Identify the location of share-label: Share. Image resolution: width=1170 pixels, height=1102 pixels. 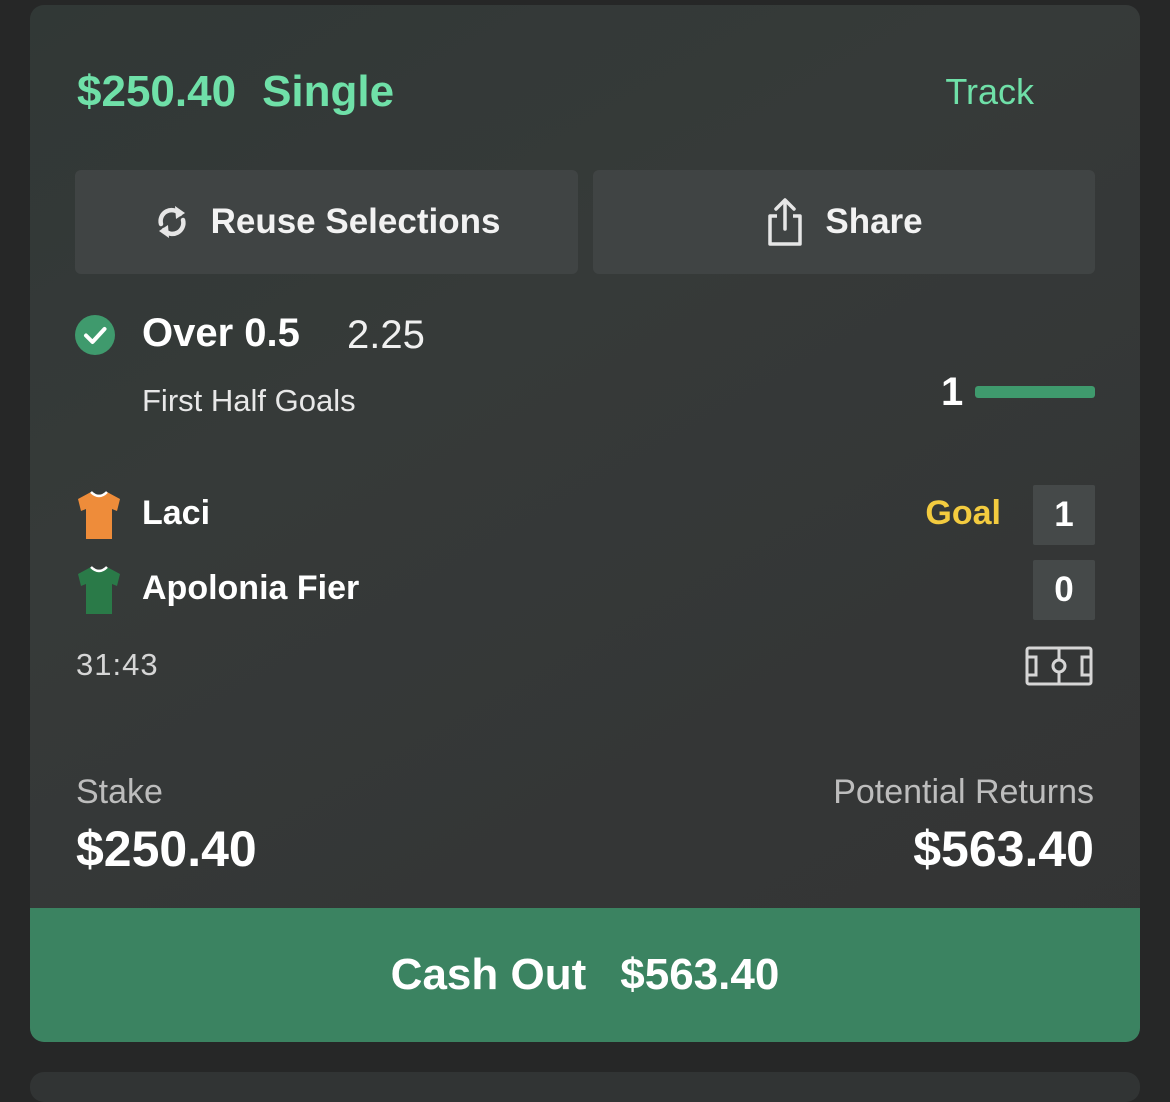
(874, 221).